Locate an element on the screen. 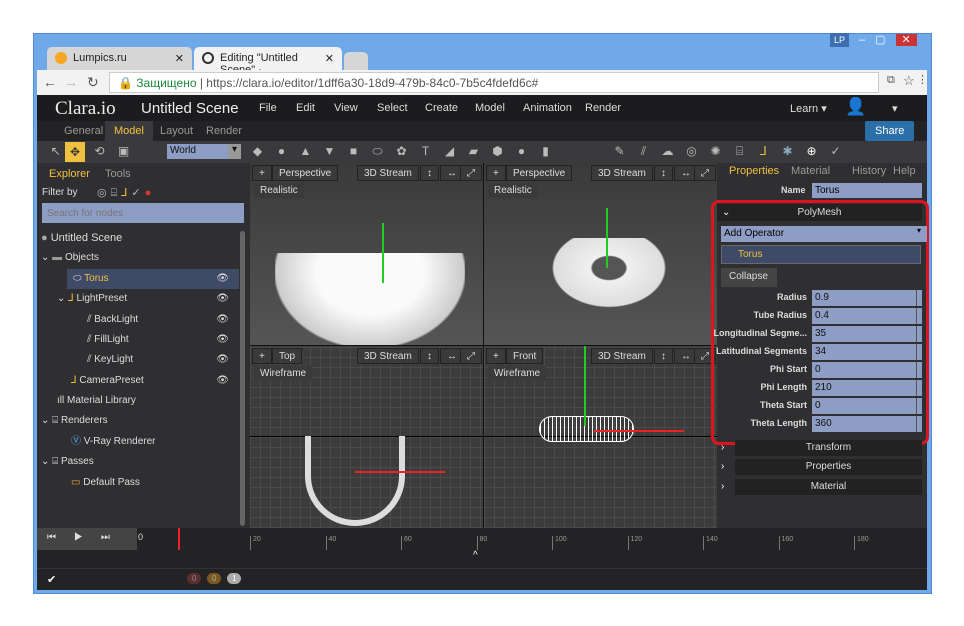 The width and height of the screenshot is (964, 626). error-badge: 0 is located at coordinates (194, 578).